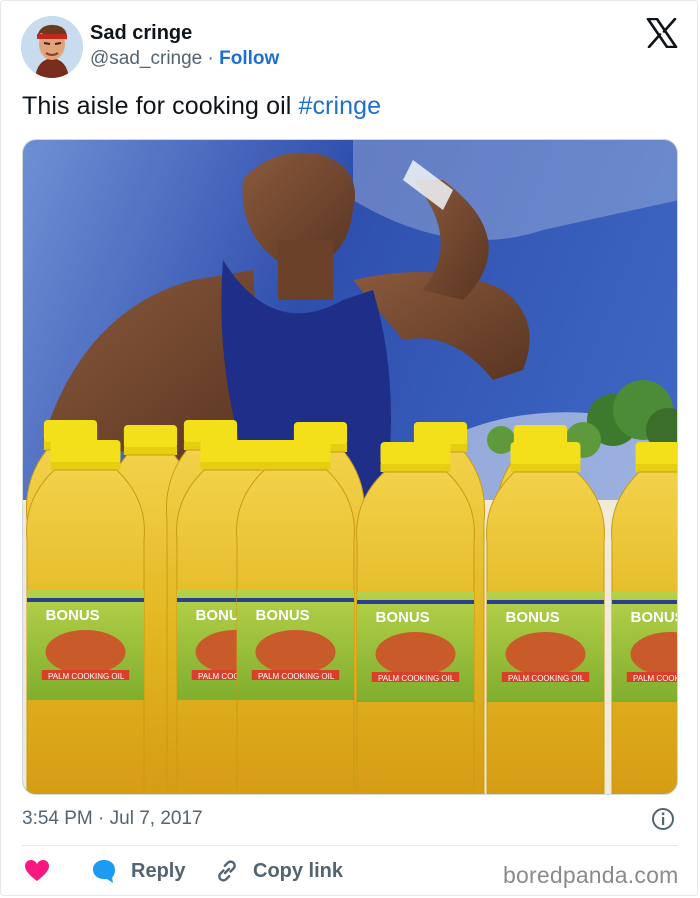 This screenshot has width=700, height=898. I want to click on divider, so click(350, 845).